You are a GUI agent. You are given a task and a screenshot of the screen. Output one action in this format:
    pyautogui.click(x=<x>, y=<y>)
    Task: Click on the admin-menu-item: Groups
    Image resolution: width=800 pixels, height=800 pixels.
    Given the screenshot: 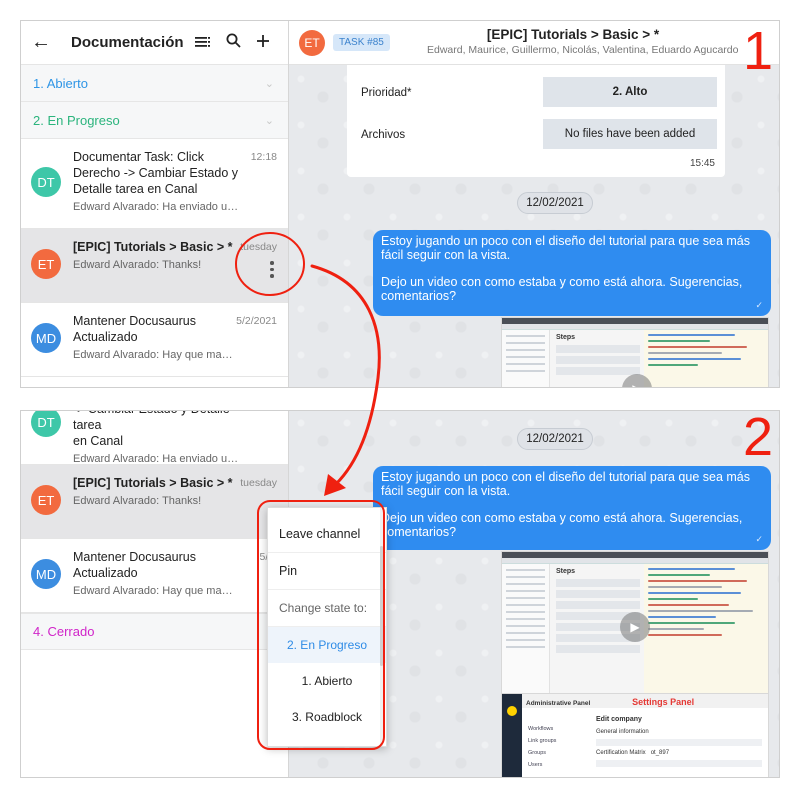 What is the action you would take?
    pyautogui.click(x=537, y=753)
    